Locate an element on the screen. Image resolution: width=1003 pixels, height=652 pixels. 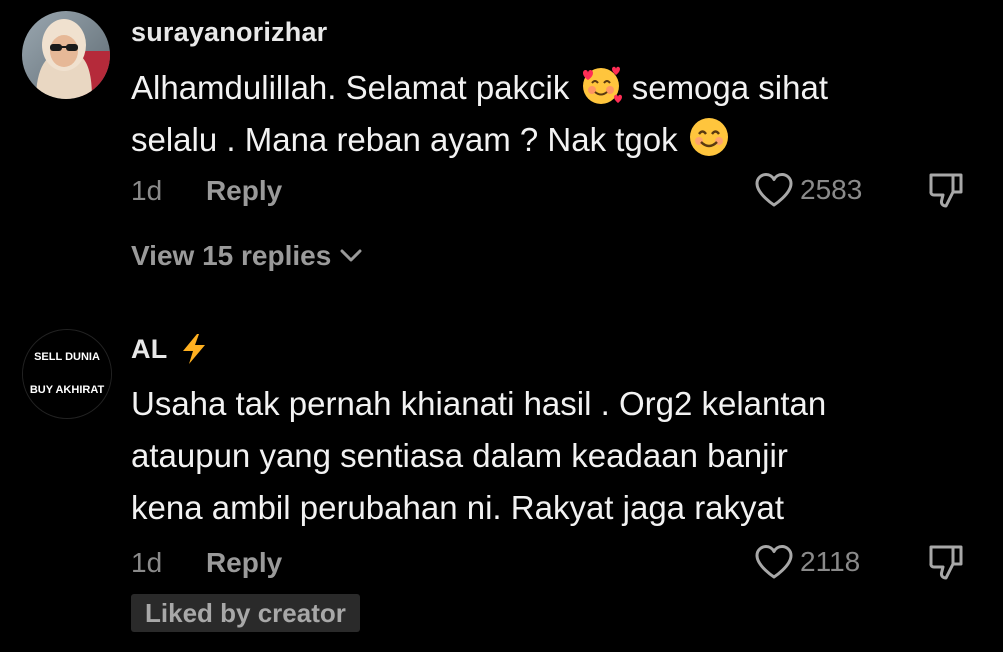
user-photo-icon is located at coordinates (66, 55).